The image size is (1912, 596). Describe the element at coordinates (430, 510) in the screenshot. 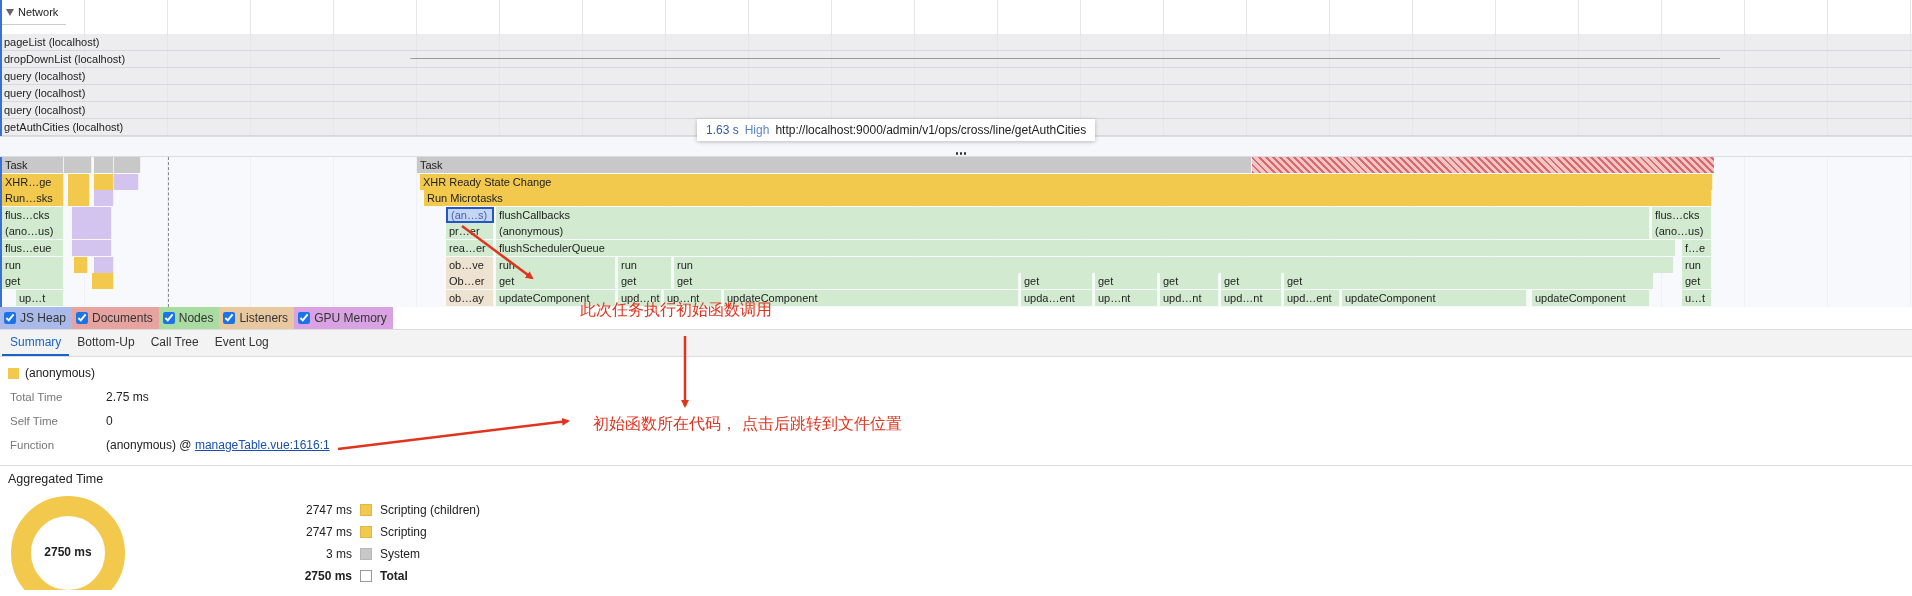

I see `legend-label: Scripting (children)` at that location.